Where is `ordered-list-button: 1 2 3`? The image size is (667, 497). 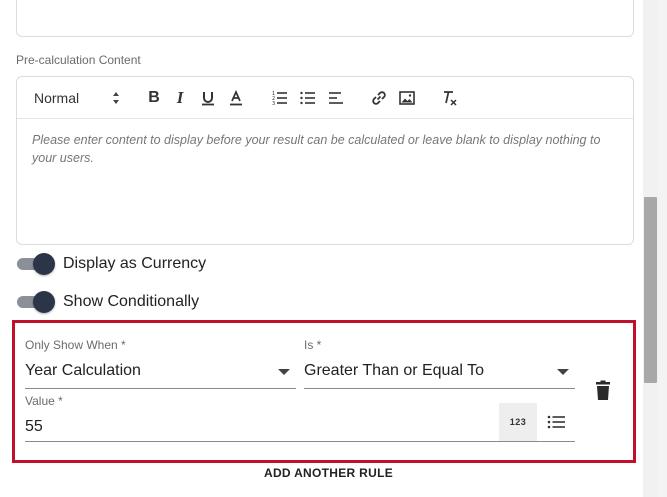
ordered-list-button: 1 2 3 is located at coordinates (280, 98).